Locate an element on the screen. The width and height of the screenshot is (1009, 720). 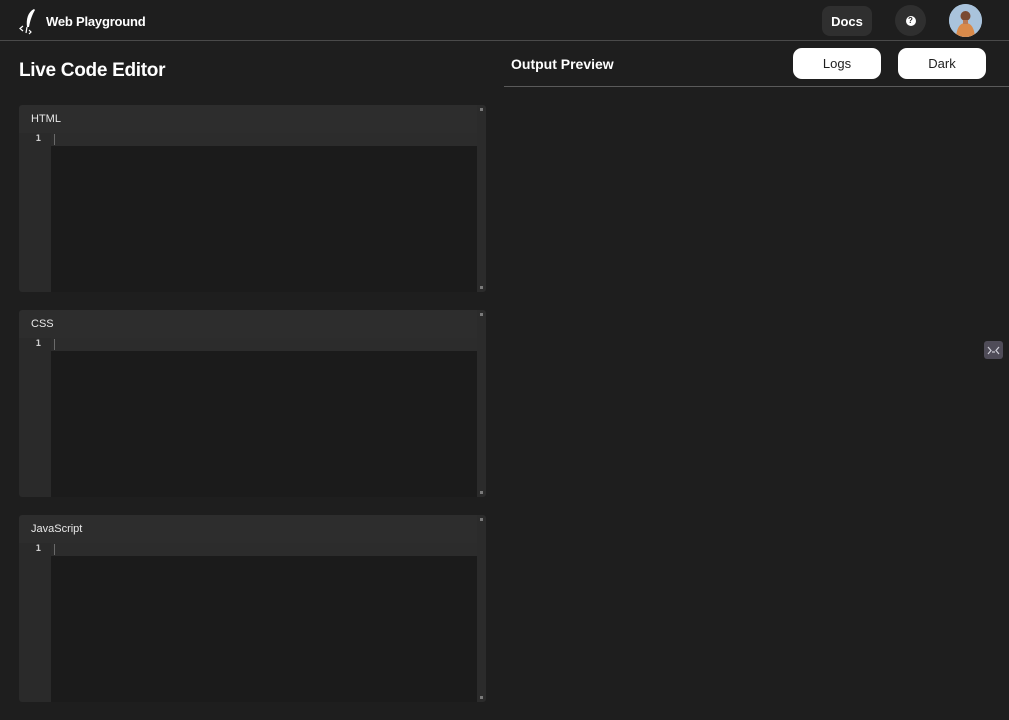
question-mark-icon: ? is located at coordinates (910, 20).